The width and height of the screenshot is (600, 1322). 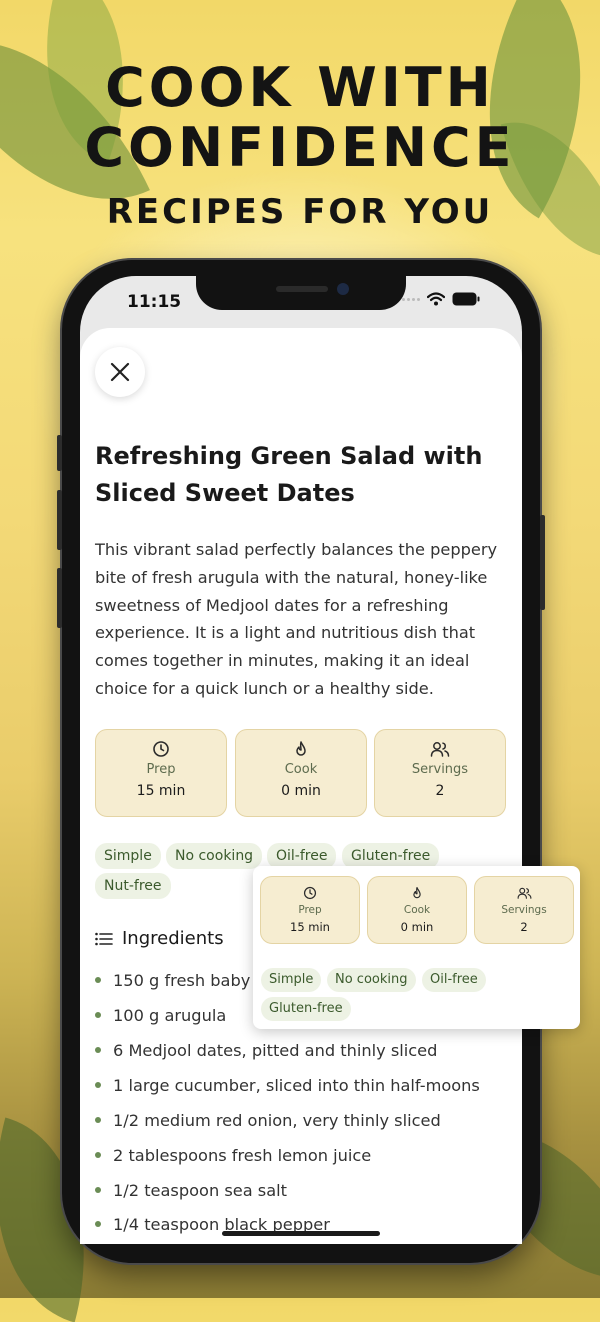 What do you see at coordinates (300, 147) in the screenshot?
I see `headline-line-2: CONFIDENCE` at bounding box center [300, 147].